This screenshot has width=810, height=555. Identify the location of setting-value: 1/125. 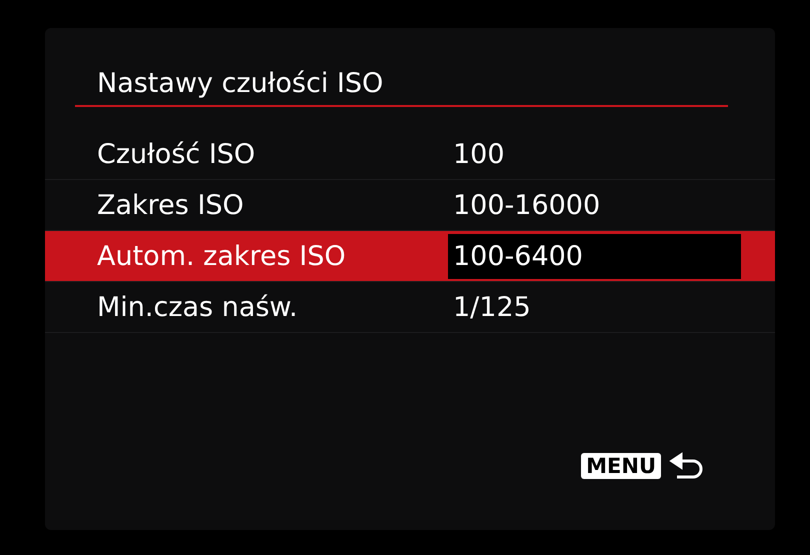
(492, 307).